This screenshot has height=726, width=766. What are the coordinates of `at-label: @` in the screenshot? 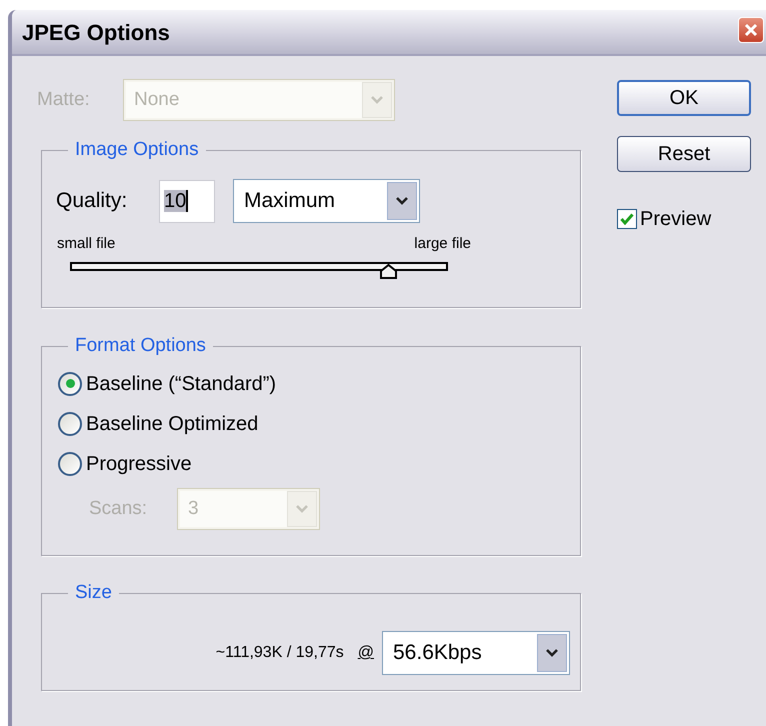 It's located at (366, 653).